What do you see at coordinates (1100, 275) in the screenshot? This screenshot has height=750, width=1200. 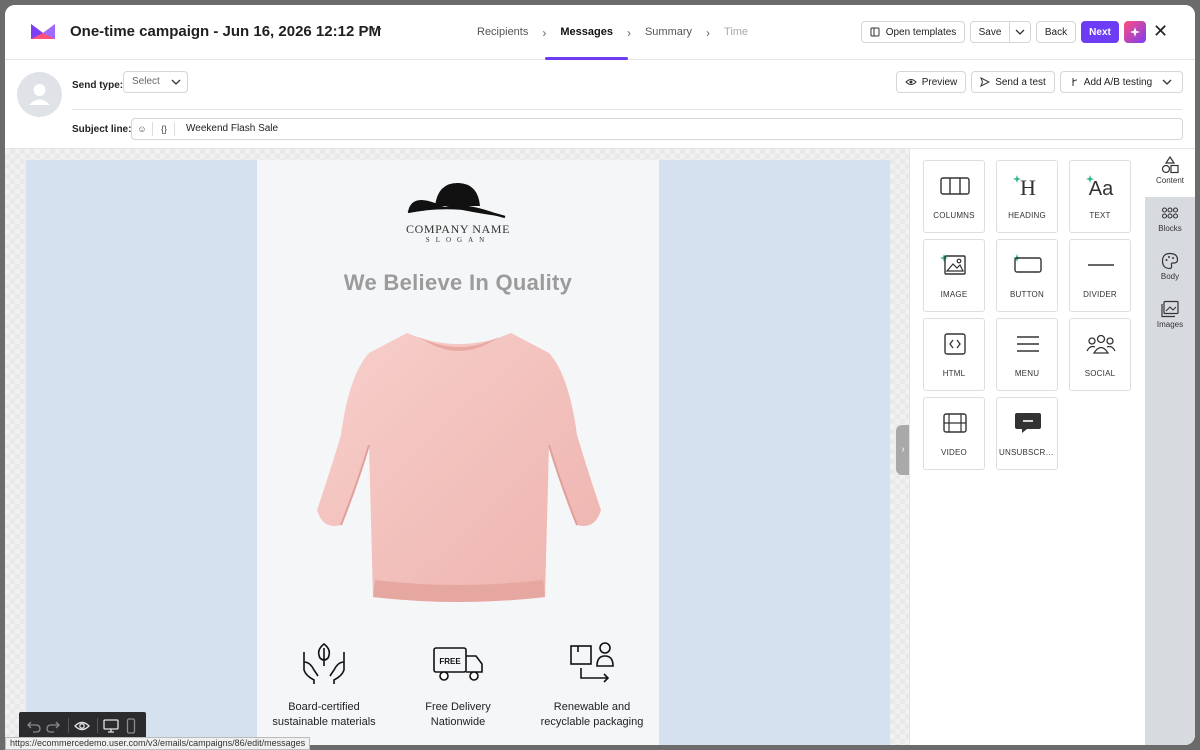 I see `tool-divider: DIVIDER` at bounding box center [1100, 275].